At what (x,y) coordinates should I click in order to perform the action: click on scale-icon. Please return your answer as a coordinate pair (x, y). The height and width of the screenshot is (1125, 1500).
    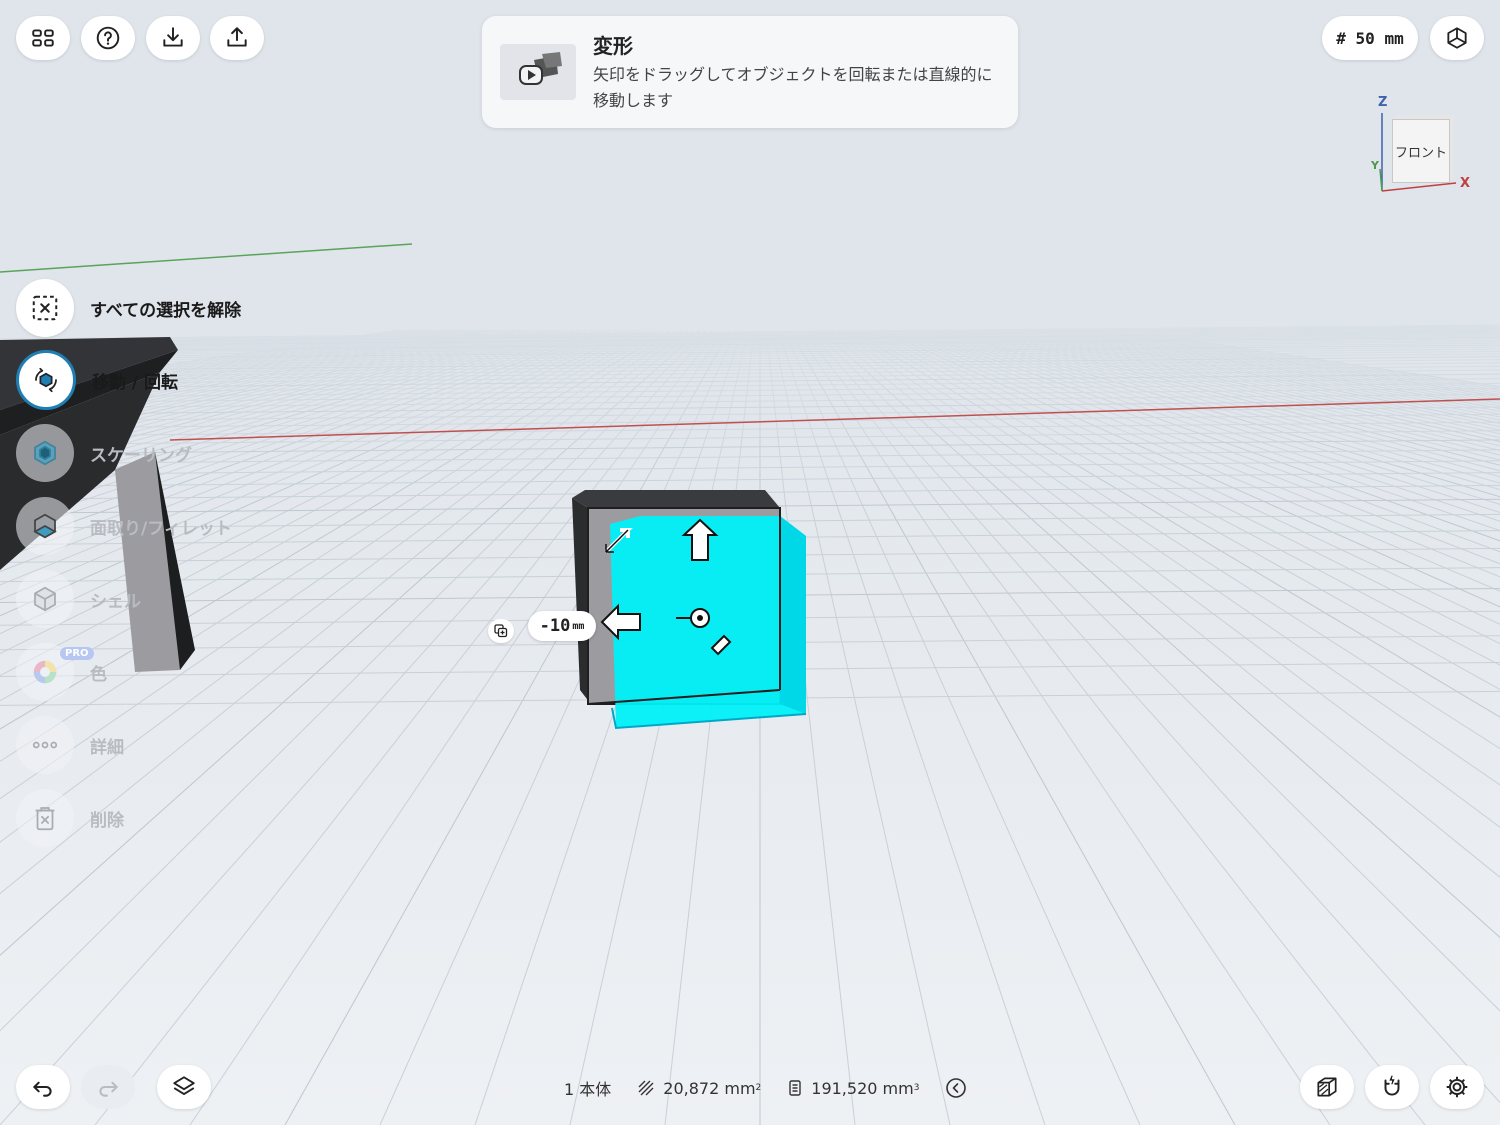
    Looking at the image, I should click on (45, 453).